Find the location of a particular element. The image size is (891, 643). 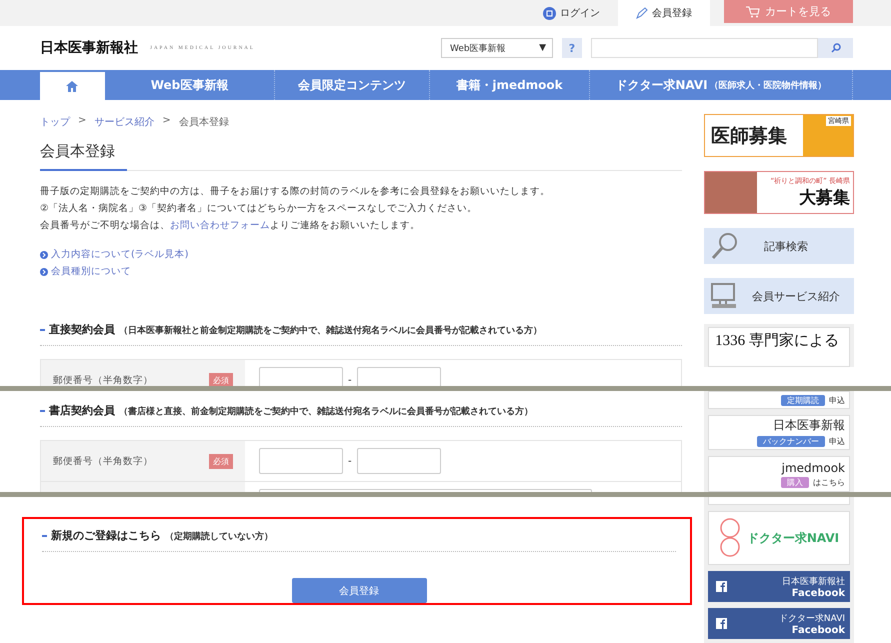

register-link: 会員登録 is located at coordinates (664, 13).